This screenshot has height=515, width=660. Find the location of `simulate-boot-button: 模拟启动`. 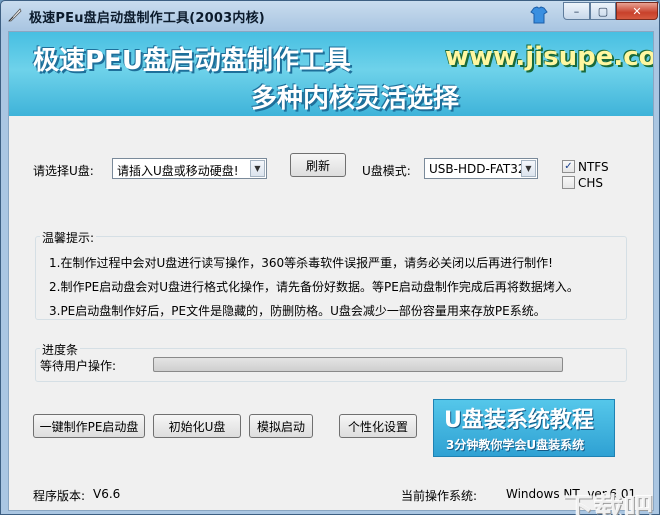

simulate-boot-button: 模拟启动 is located at coordinates (281, 426).